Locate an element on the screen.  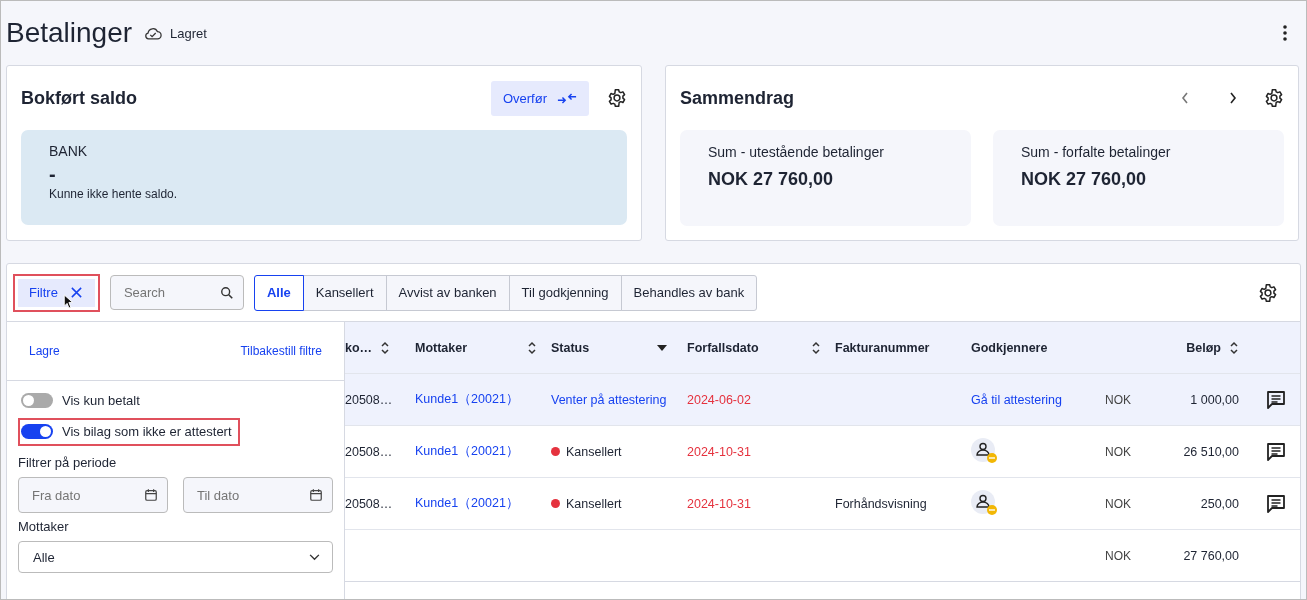
status-tab: Behandles av bank is located at coordinates (689, 292).